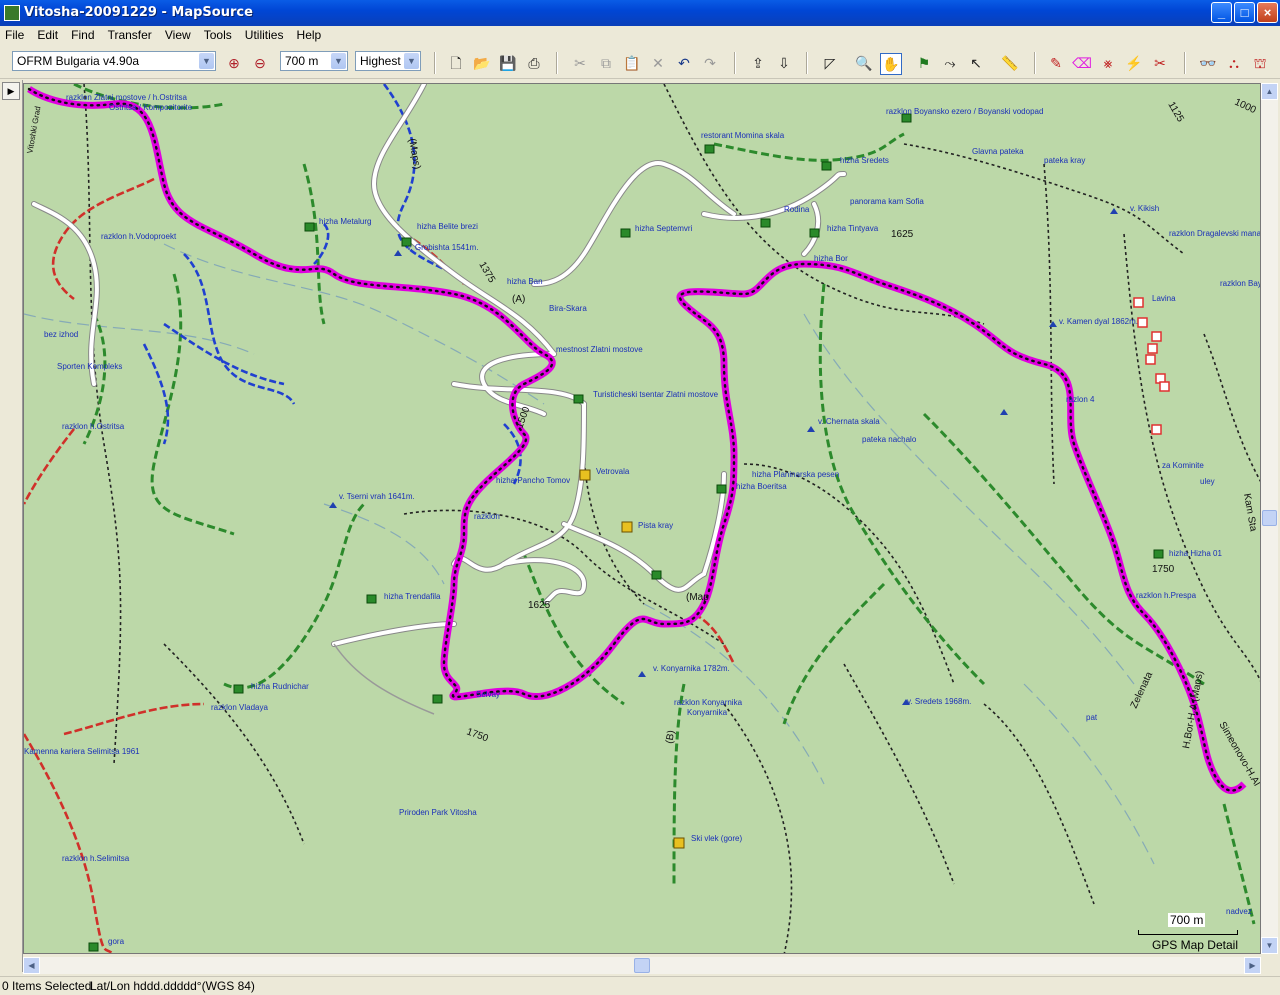 The width and height of the screenshot is (1280, 995). Describe the element at coordinates (1188, 932) in the screenshot. I see `scale-bar-line` at that location.